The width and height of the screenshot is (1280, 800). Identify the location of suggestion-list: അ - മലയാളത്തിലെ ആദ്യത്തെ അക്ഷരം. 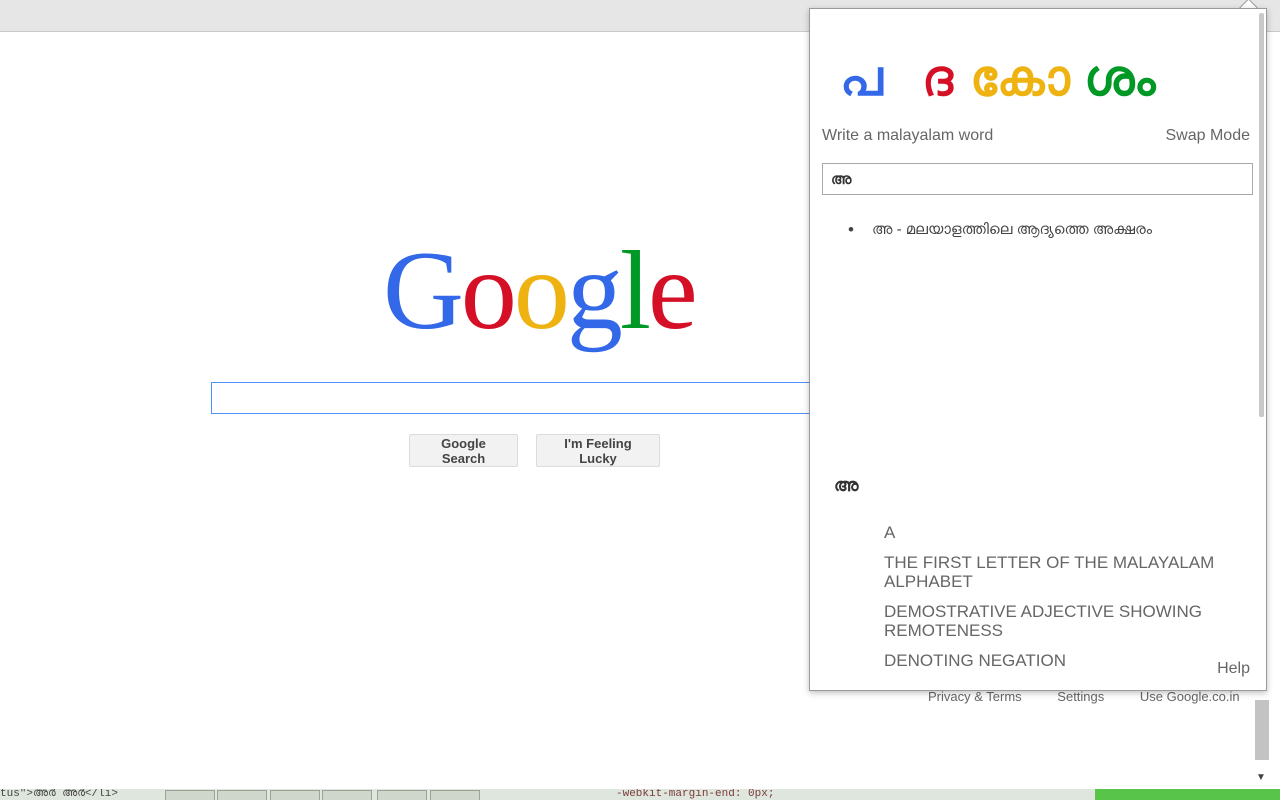
(1000, 230).